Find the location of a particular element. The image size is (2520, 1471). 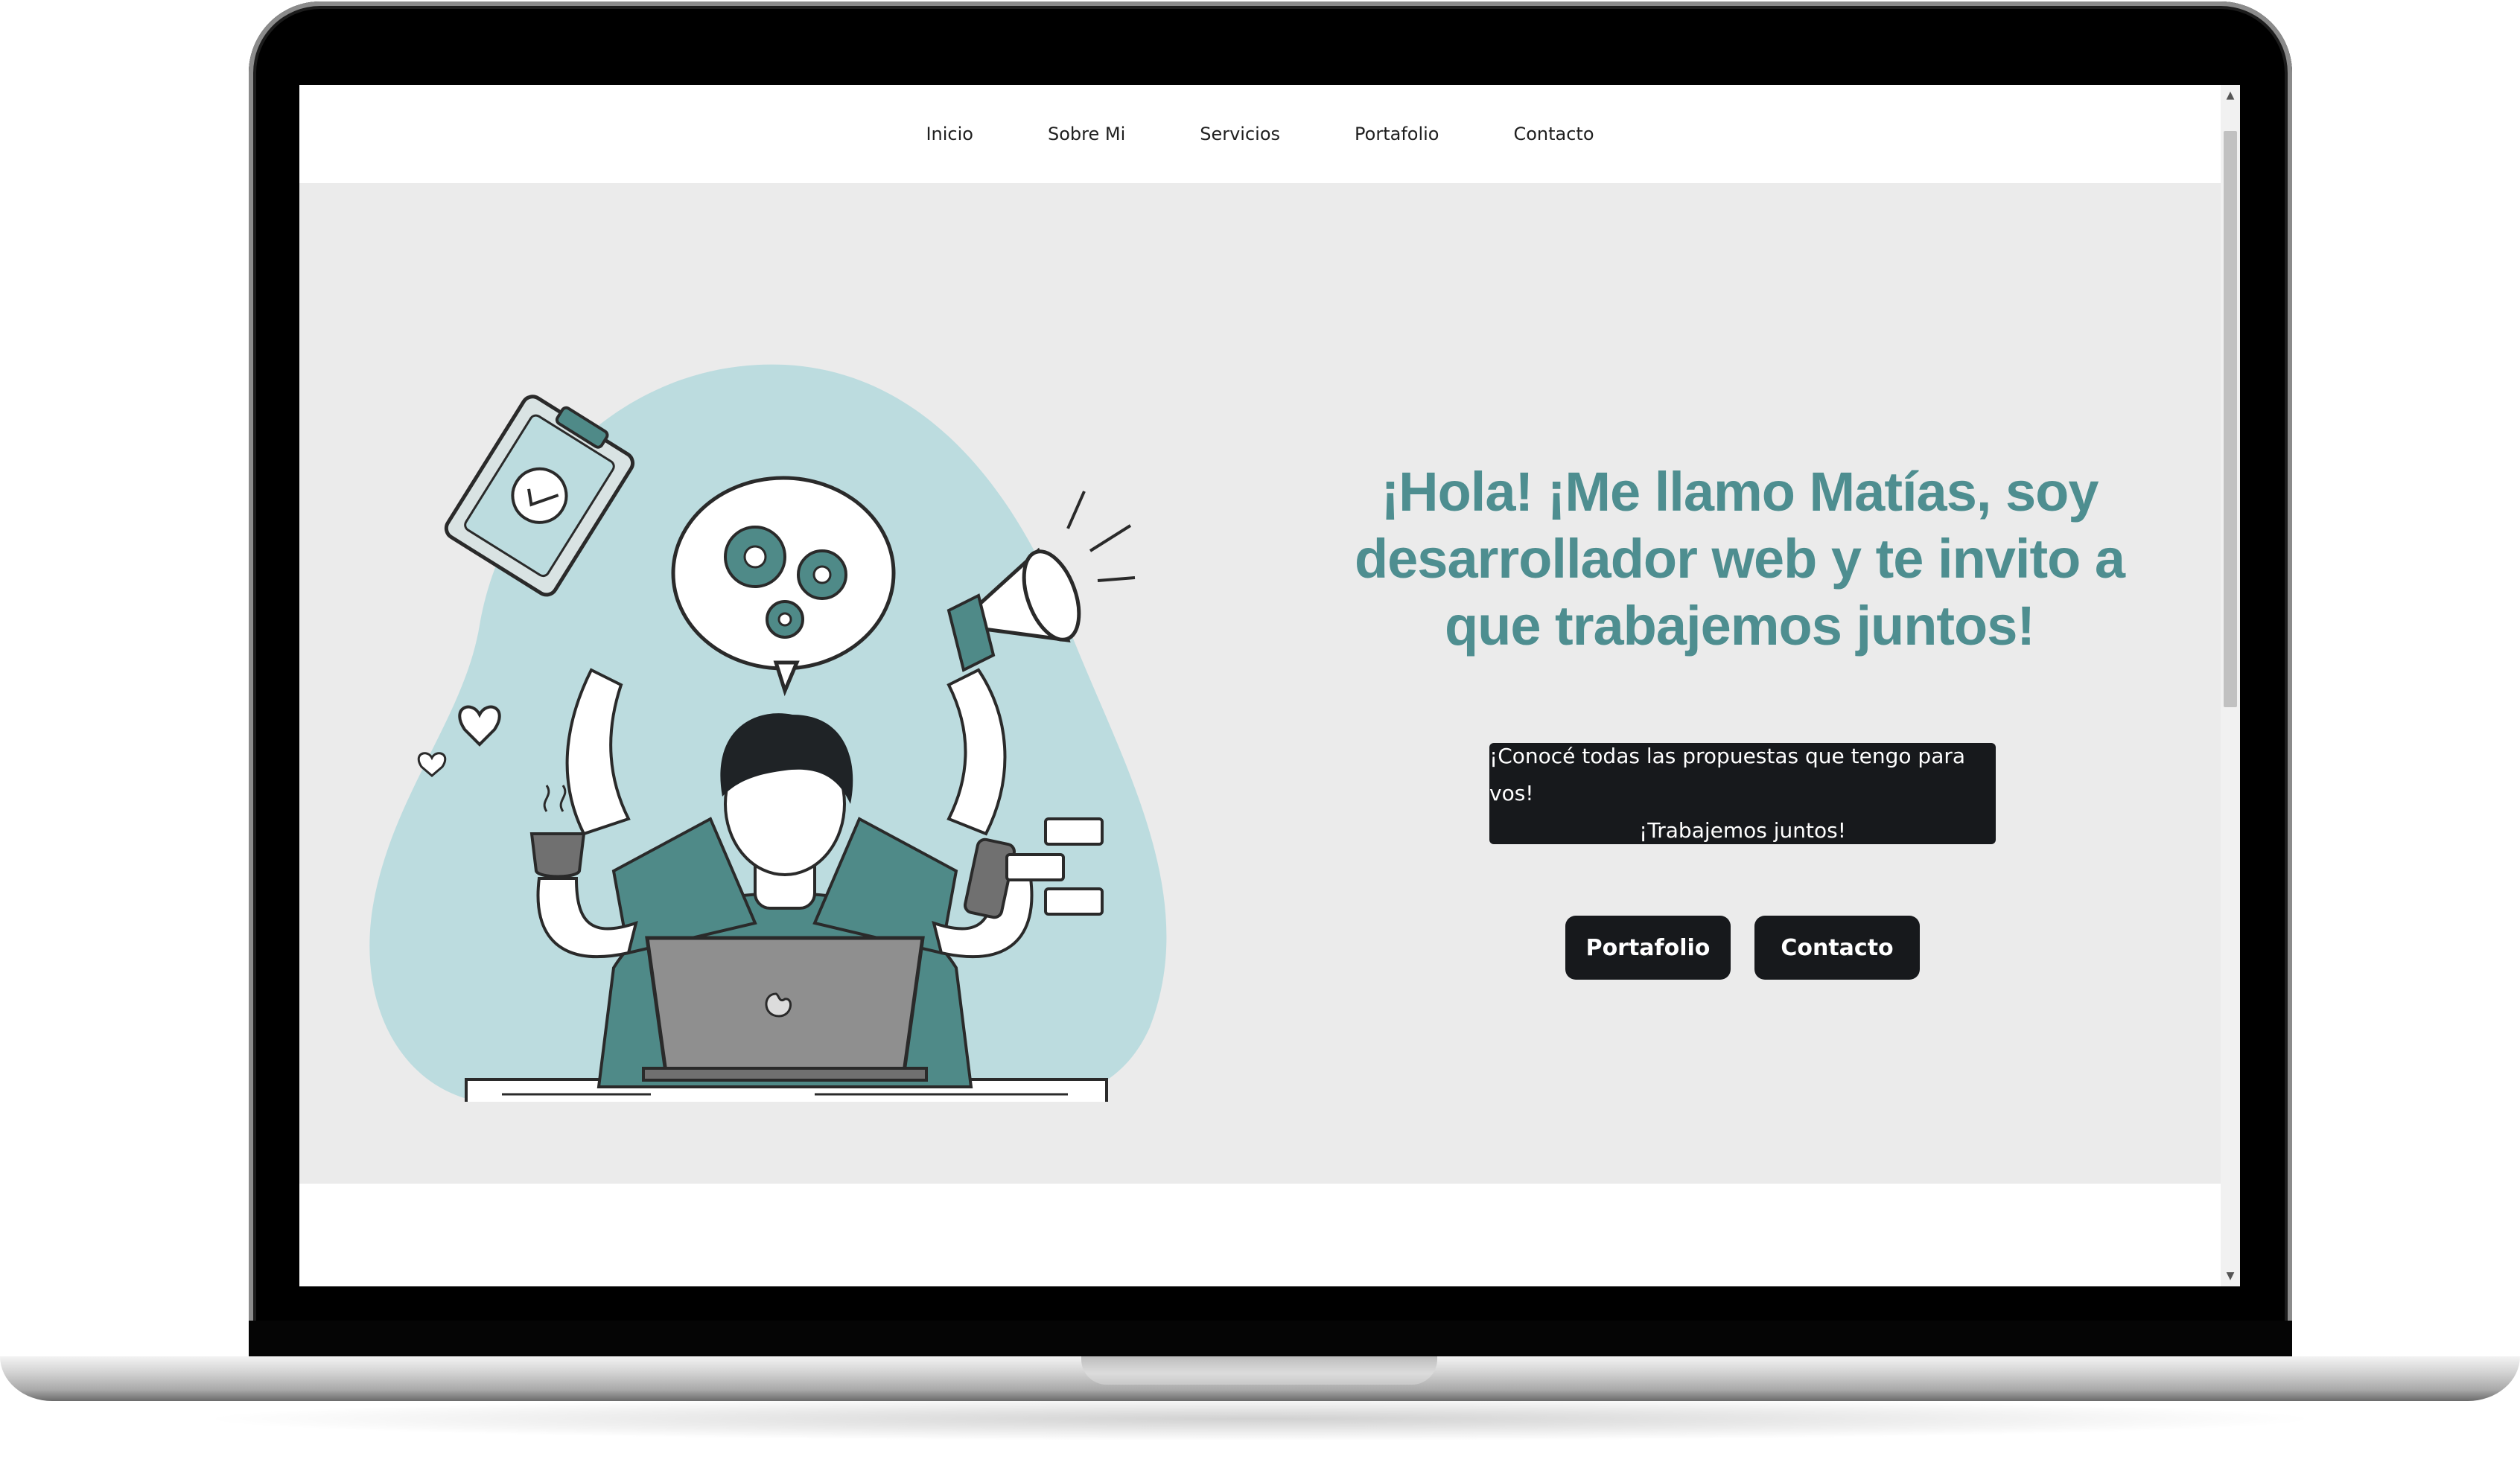

page-scrollbar: ▲ ▼ is located at coordinates (2230, 685).